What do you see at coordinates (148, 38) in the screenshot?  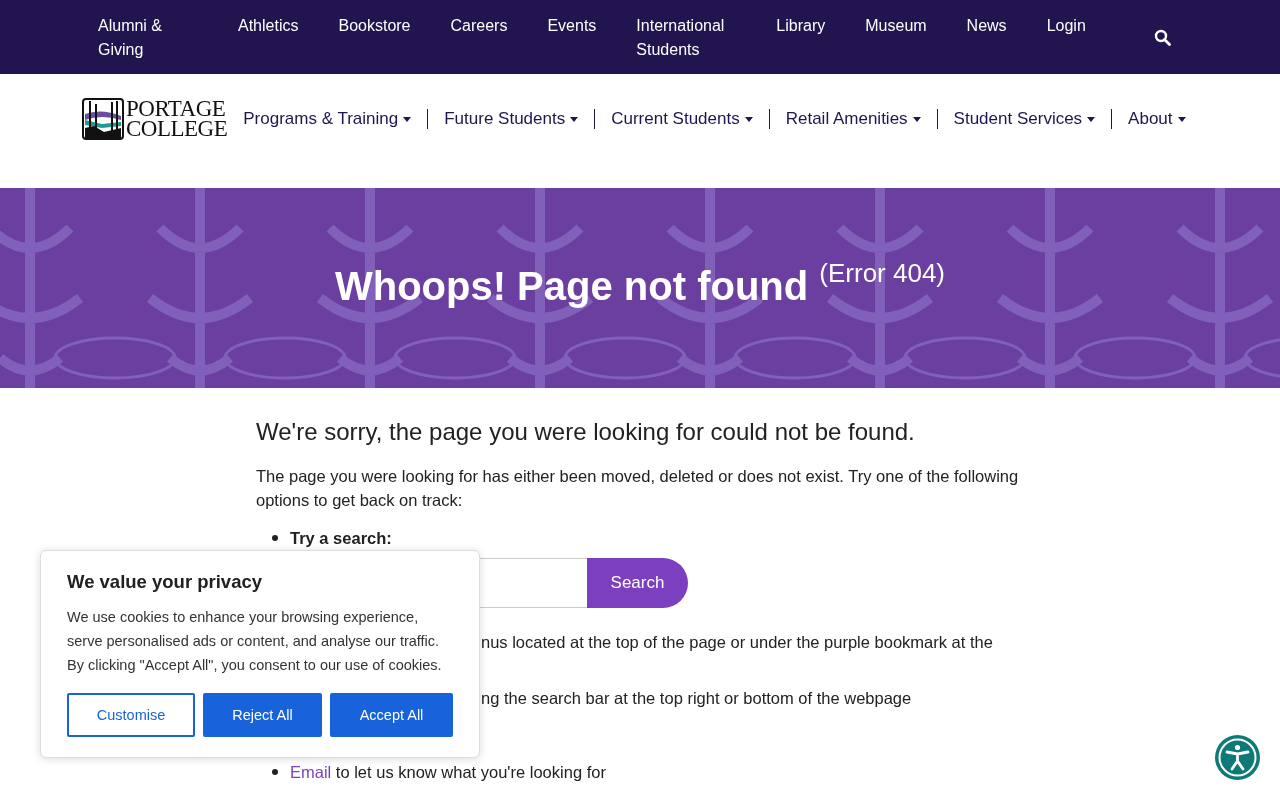 I see `top-nav-link: Alumni & Giving` at bounding box center [148, 38].